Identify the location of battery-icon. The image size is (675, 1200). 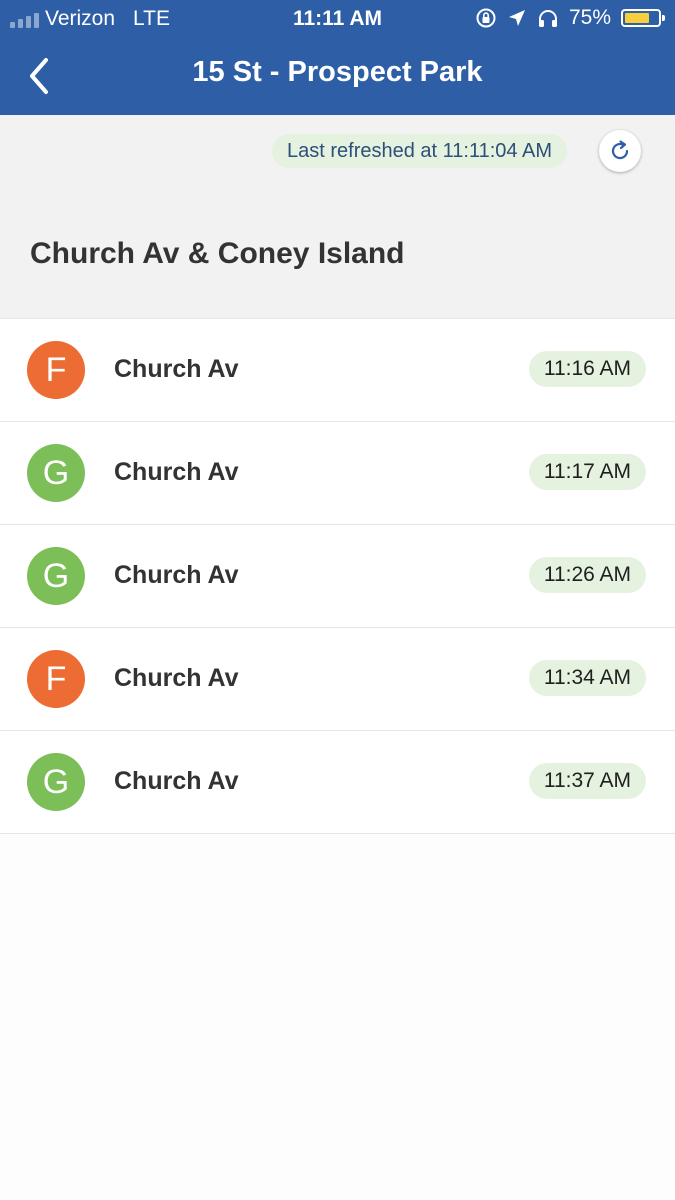
(643, 18).